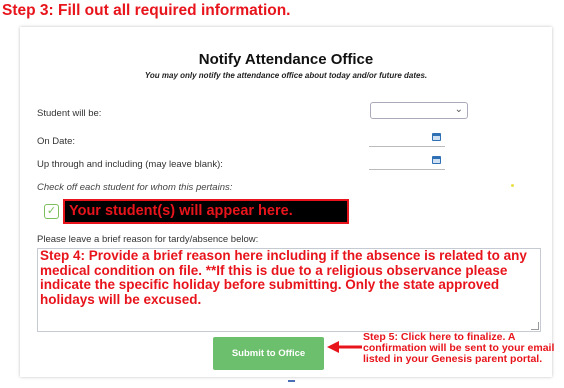 The height and width of the screenshot is (388, 564). Describe the element at coordinates (407, 169) in the screenshot. I see `through-date-field` at that location.